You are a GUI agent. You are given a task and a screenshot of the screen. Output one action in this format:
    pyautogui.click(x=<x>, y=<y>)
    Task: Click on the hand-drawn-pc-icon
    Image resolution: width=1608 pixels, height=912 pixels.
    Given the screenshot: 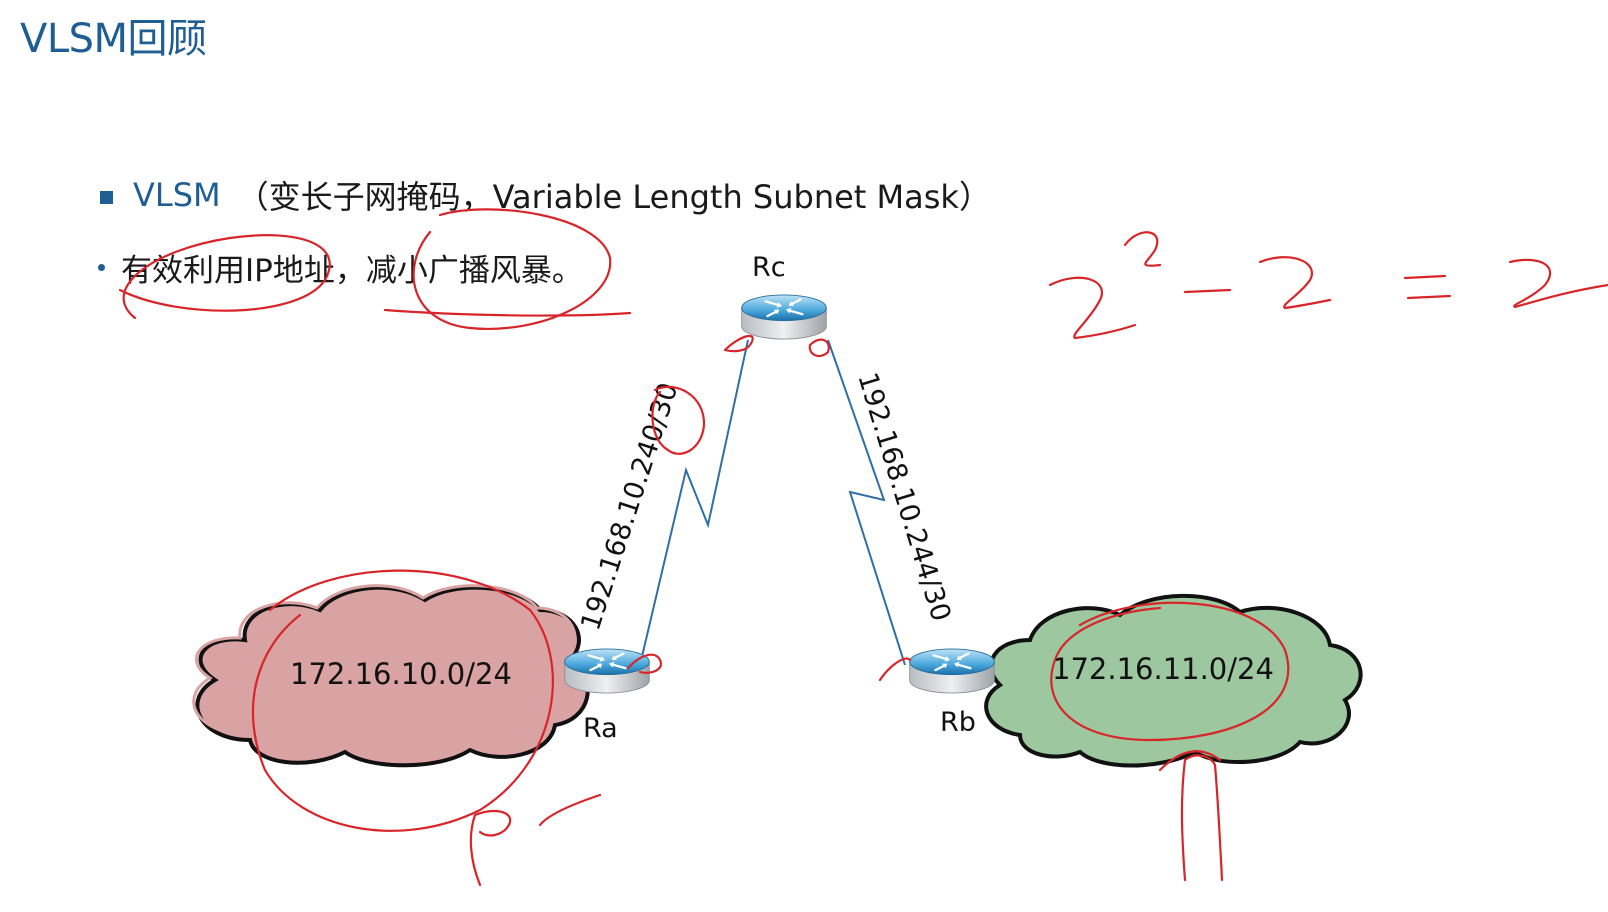 What is the action you would take?
    pyautogui.click(x=535, y=840)
    